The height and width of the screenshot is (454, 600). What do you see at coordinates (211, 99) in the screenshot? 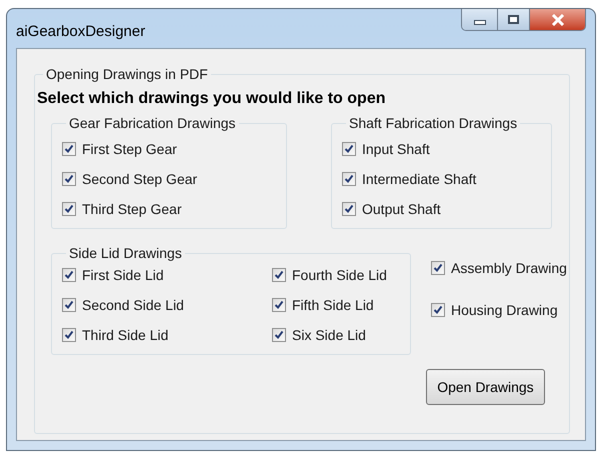
I see `heading: Select which drawings you would like to open` at bounding box center [211, 99].